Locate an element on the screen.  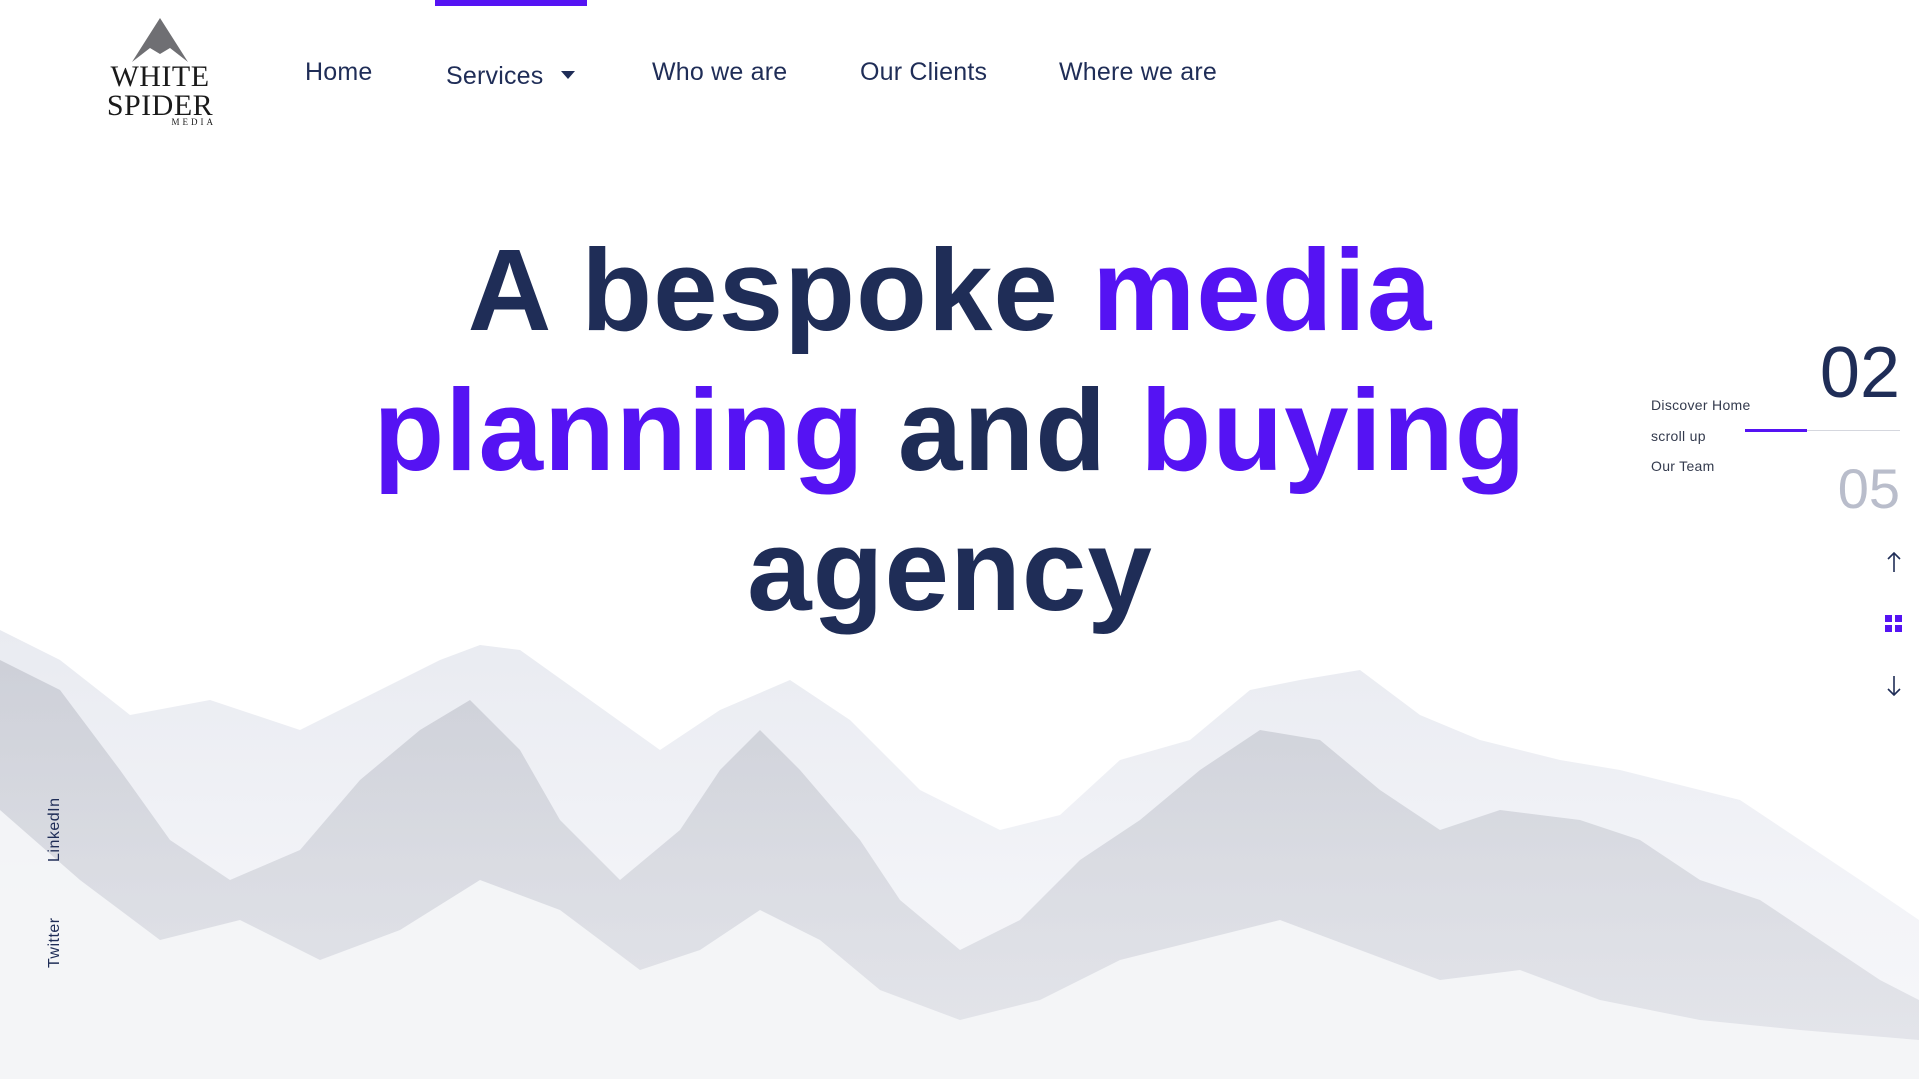
hero-accent-word: buying is located at coordinates (1333, 430).